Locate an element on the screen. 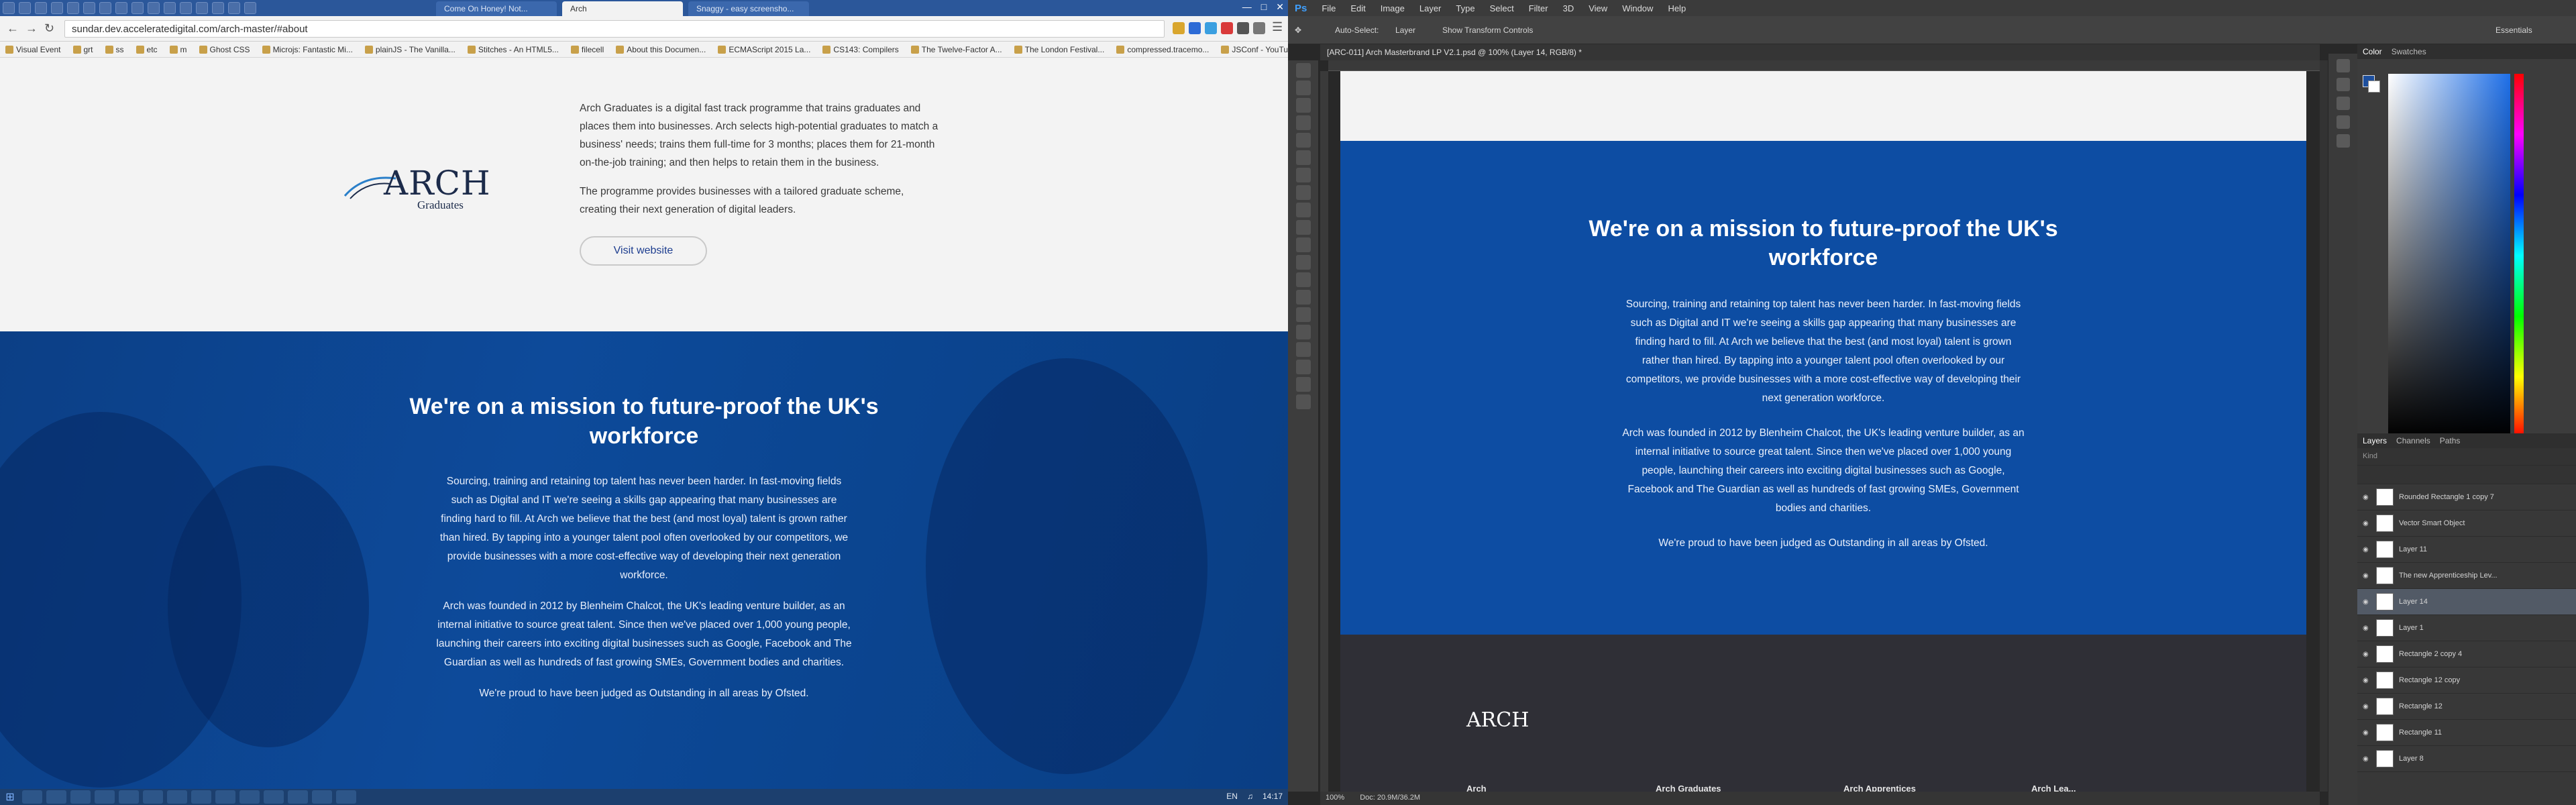 Image resolution: width=2576 pixels, height=805 pixels. shape-tool is located at coordinates (1303, 367).